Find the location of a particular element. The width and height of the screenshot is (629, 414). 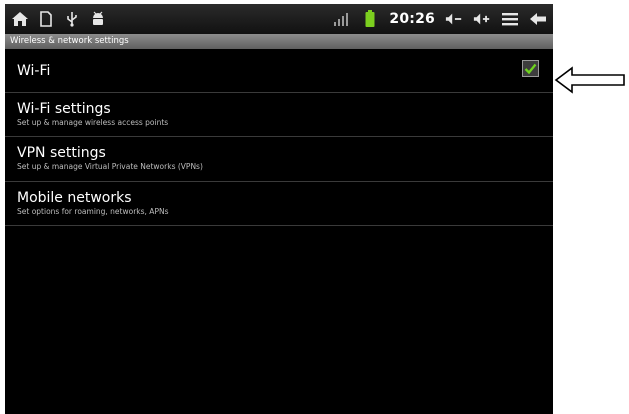

outline-arrow-left-icon is located at coordinates (589, 80).